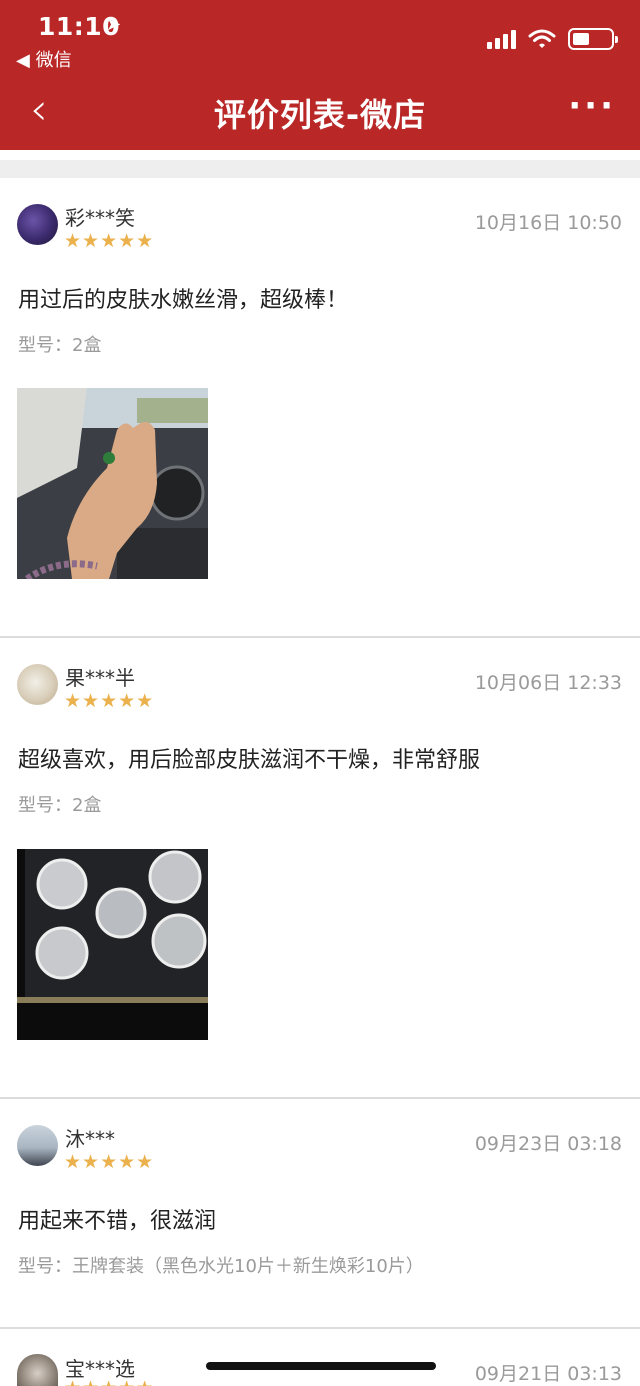 The width and height of the screenshot is (640, 1386). Describe the element at coordinates (221, 1266) in the screenshot. I see `review-spec: 型号：王牌套装（黑色水光10片＋新生焕彩10片）` at that location.